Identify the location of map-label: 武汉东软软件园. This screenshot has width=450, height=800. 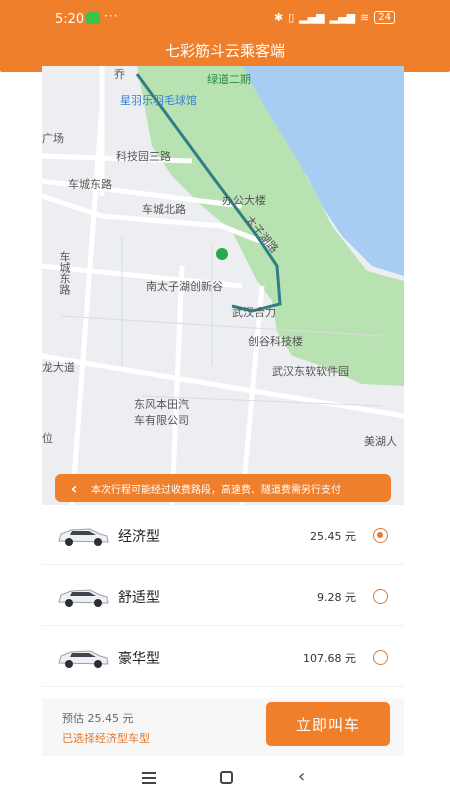
(310, 371).